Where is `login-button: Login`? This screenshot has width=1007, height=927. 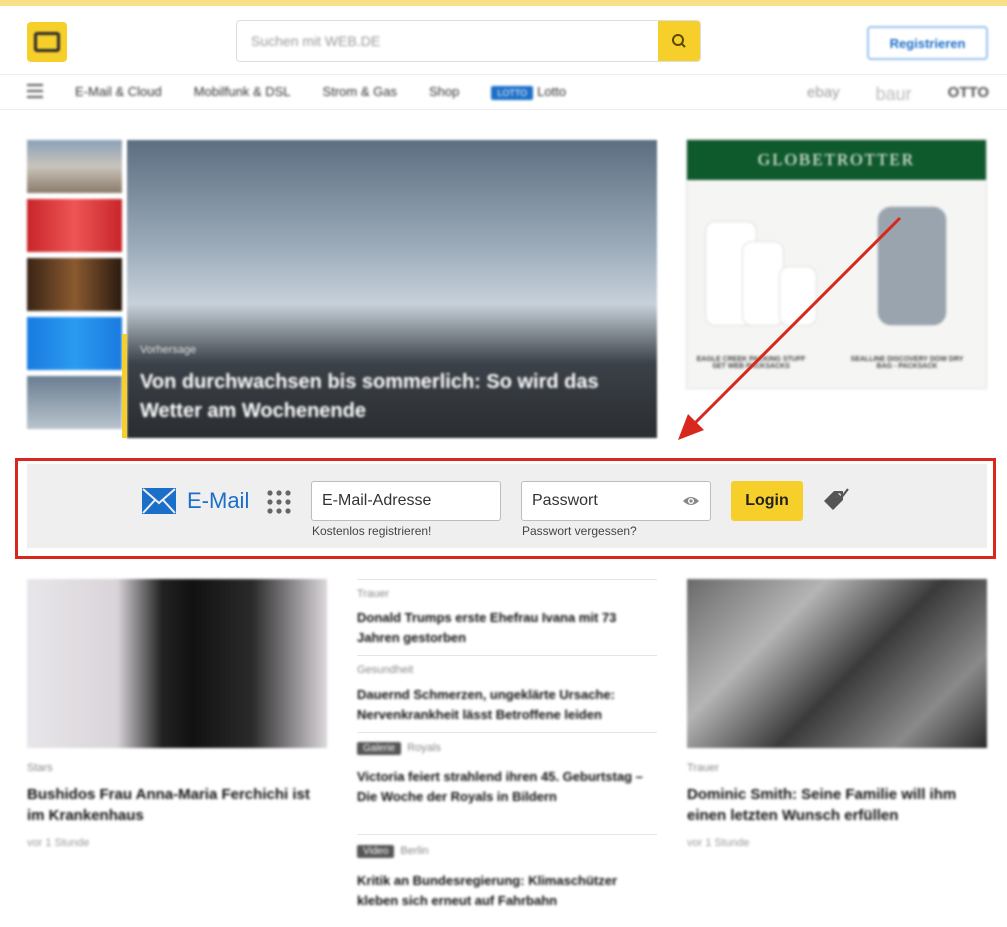 login-button: Login is located at coordinates (767, 501).